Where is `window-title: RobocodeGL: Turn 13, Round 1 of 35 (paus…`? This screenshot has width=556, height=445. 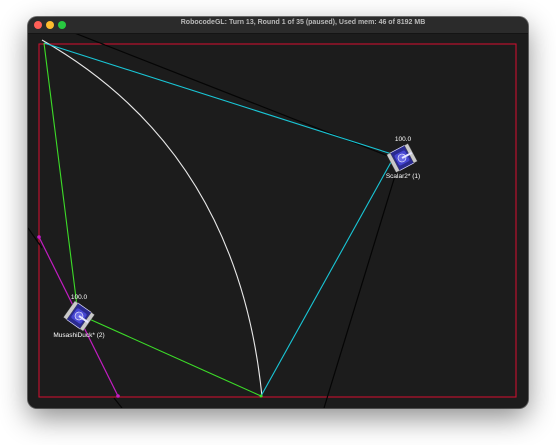
window-title: RobocodeGL: Turn 13, Round 1 of 35 (paus… is located at coordinates (303, 22).